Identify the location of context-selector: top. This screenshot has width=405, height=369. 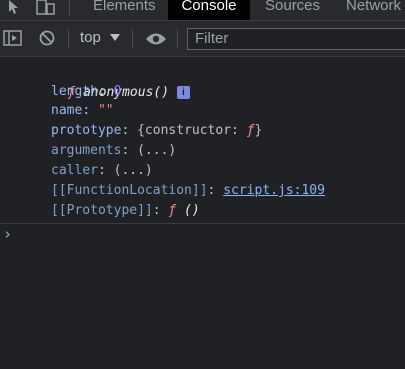
(100, 37).